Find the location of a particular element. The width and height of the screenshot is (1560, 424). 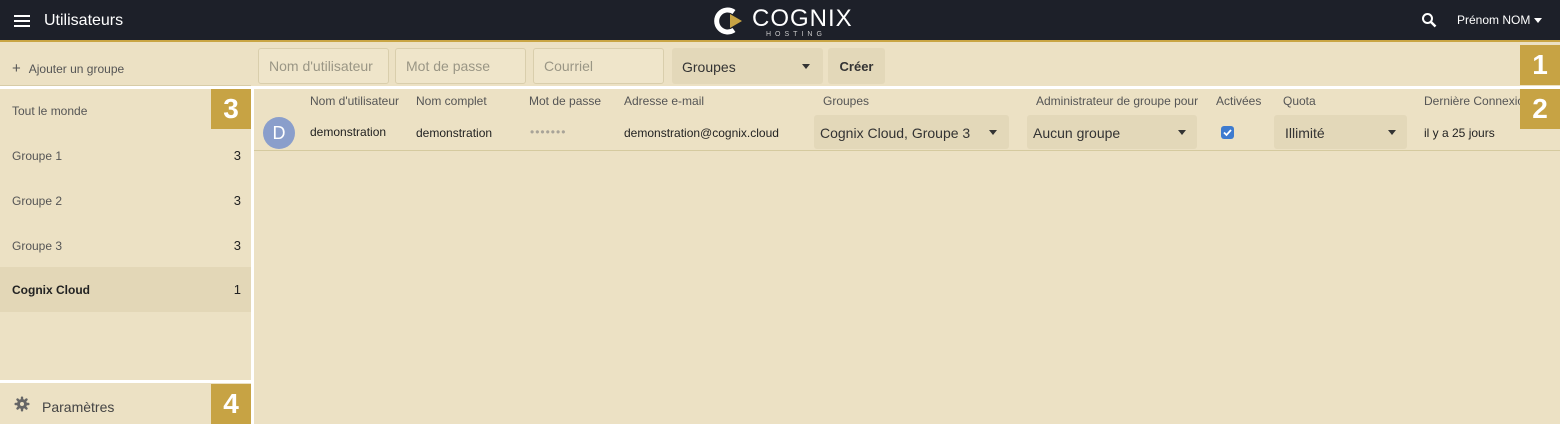

cell-group-admin-select: Aucun groupe is located at coordinates (1112, 132).